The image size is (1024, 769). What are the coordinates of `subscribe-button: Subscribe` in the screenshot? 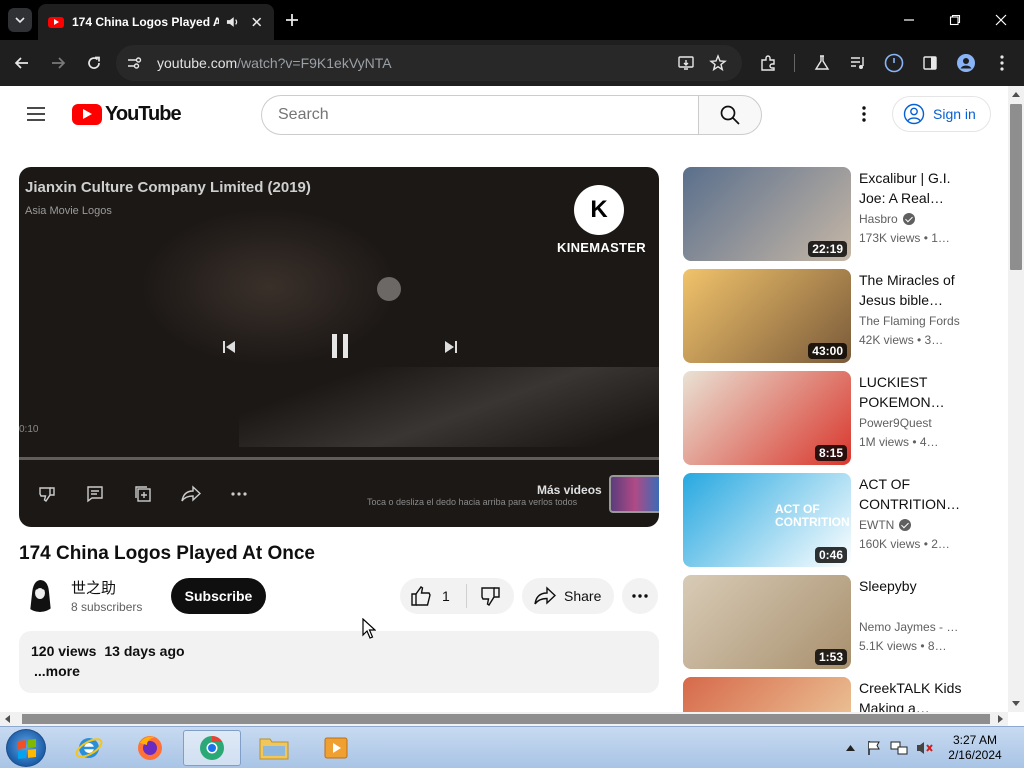 It's located at (218, 596).